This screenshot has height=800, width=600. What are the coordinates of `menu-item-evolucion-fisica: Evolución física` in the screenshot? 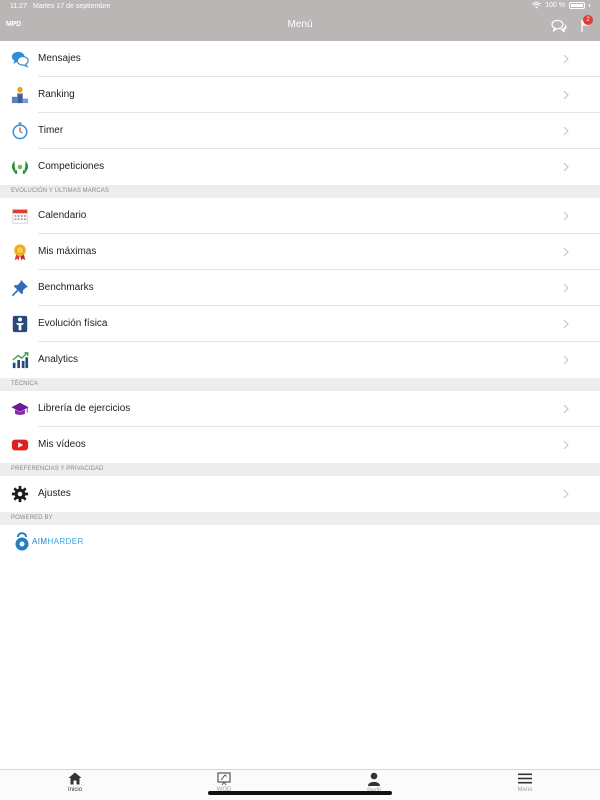 It's located at (300, 324).